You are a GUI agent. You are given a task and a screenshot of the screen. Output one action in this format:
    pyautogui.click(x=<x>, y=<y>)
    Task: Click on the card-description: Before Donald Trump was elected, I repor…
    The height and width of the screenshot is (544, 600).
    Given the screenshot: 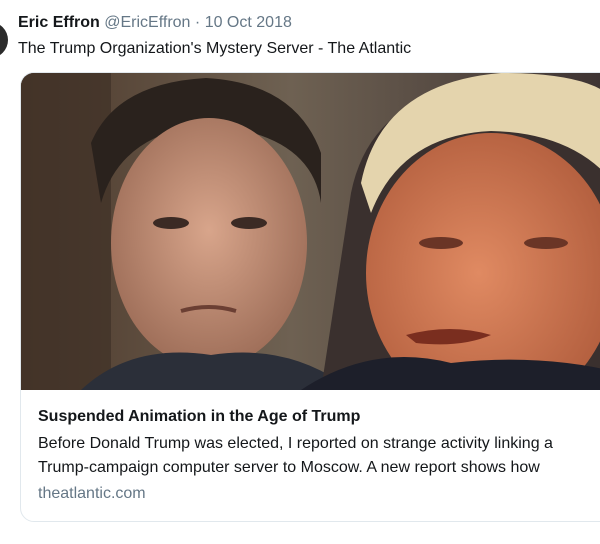 What is the action you would take?
    pyautogui.click(x=319, y=456)
    